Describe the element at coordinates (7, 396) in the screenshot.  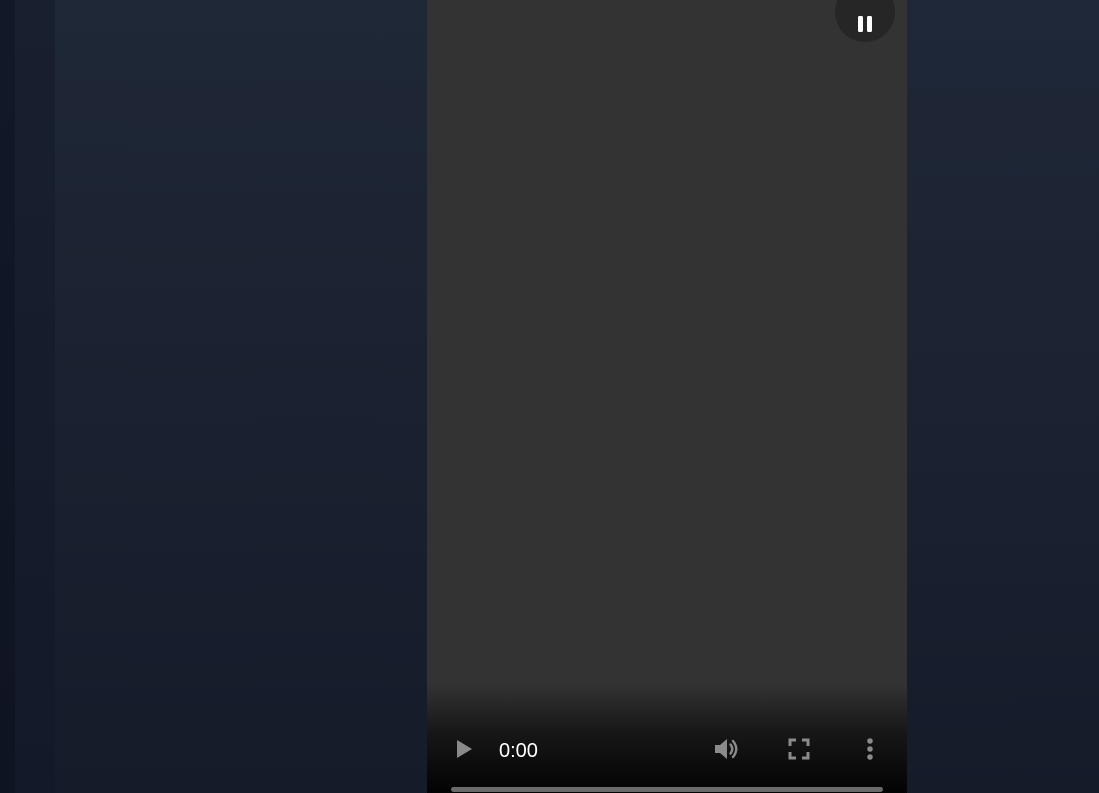
I see `left-edge-strip` at that location.